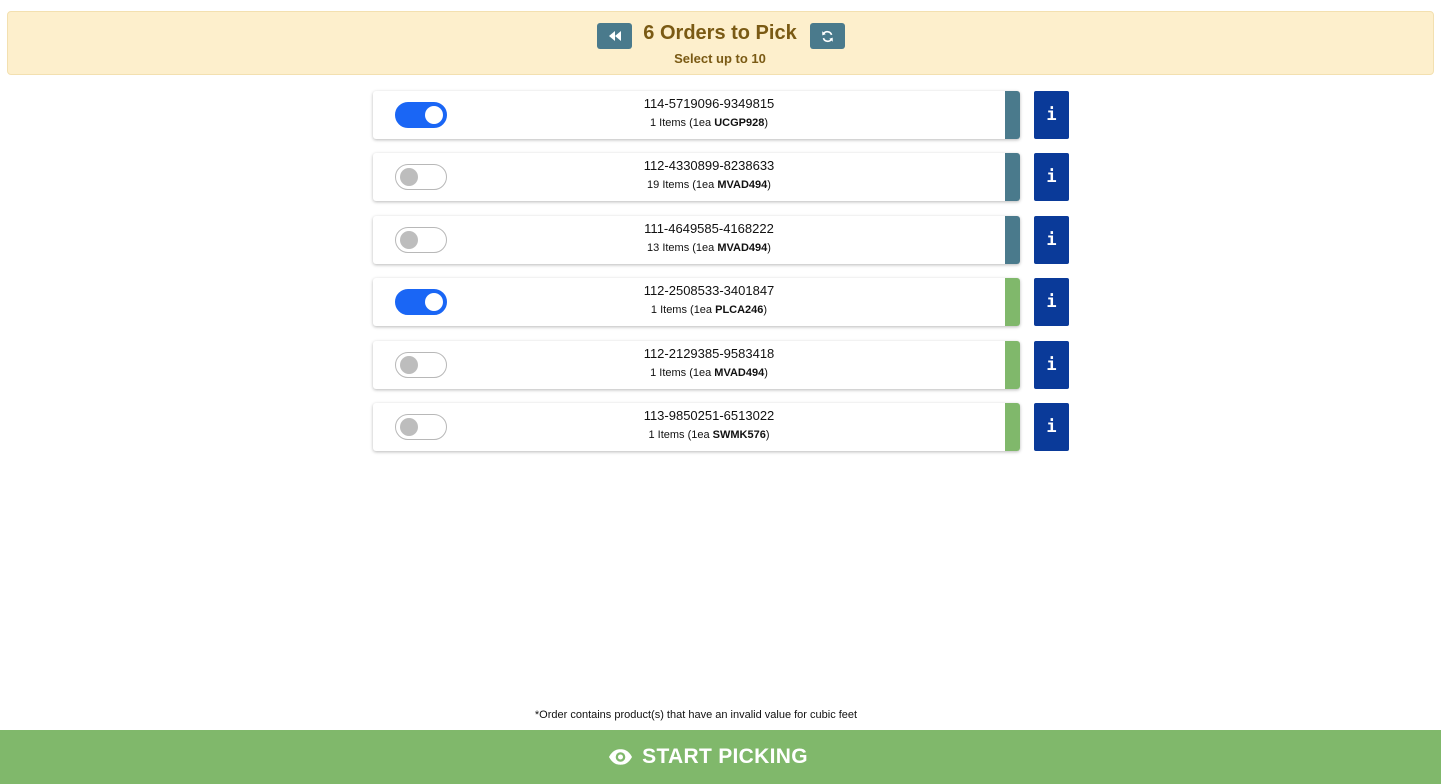  What do you see at coordinates (709, 113) in the screenshot?
I see `order-details: 114-5719096-9349815 1 Items (1ea UCGP928)` at bounding box center [709, 113].